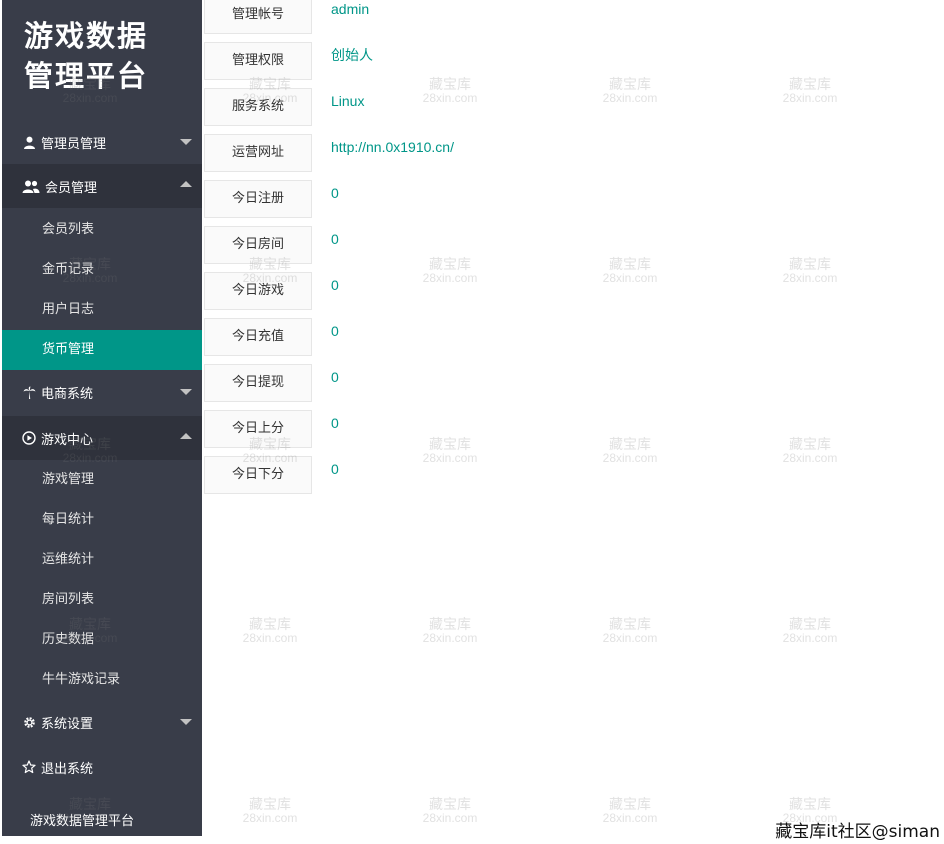  Describe the element at coordinates (102, 392) in the screenshot. I see `menu-group-ecommerce: 电商系统` at that location.